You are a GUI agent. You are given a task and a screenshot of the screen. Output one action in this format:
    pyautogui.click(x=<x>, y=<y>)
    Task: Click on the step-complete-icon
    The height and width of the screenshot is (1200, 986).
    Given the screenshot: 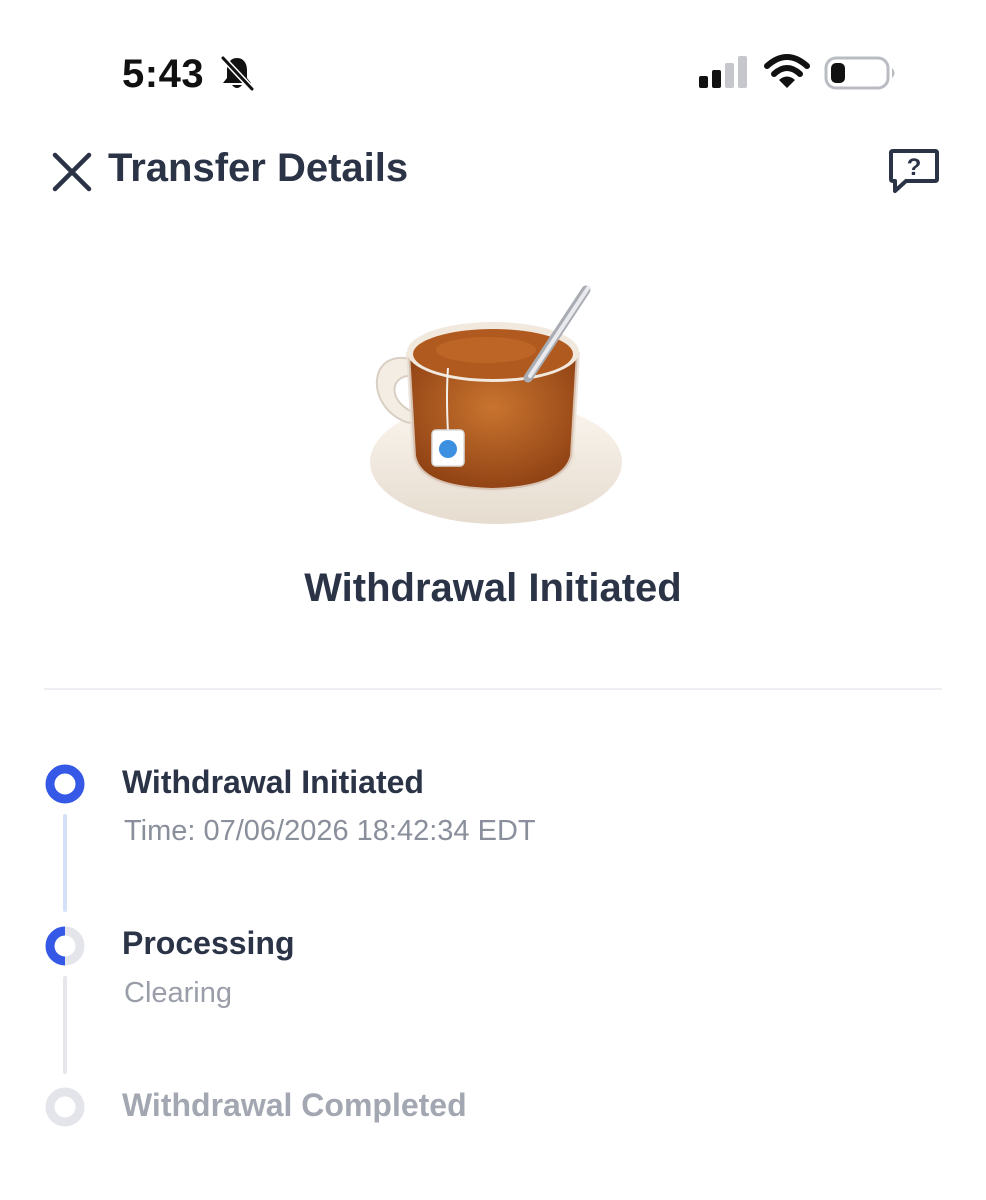 What is the action you would take?
    pyautogui.click(x=65, y=784)
    